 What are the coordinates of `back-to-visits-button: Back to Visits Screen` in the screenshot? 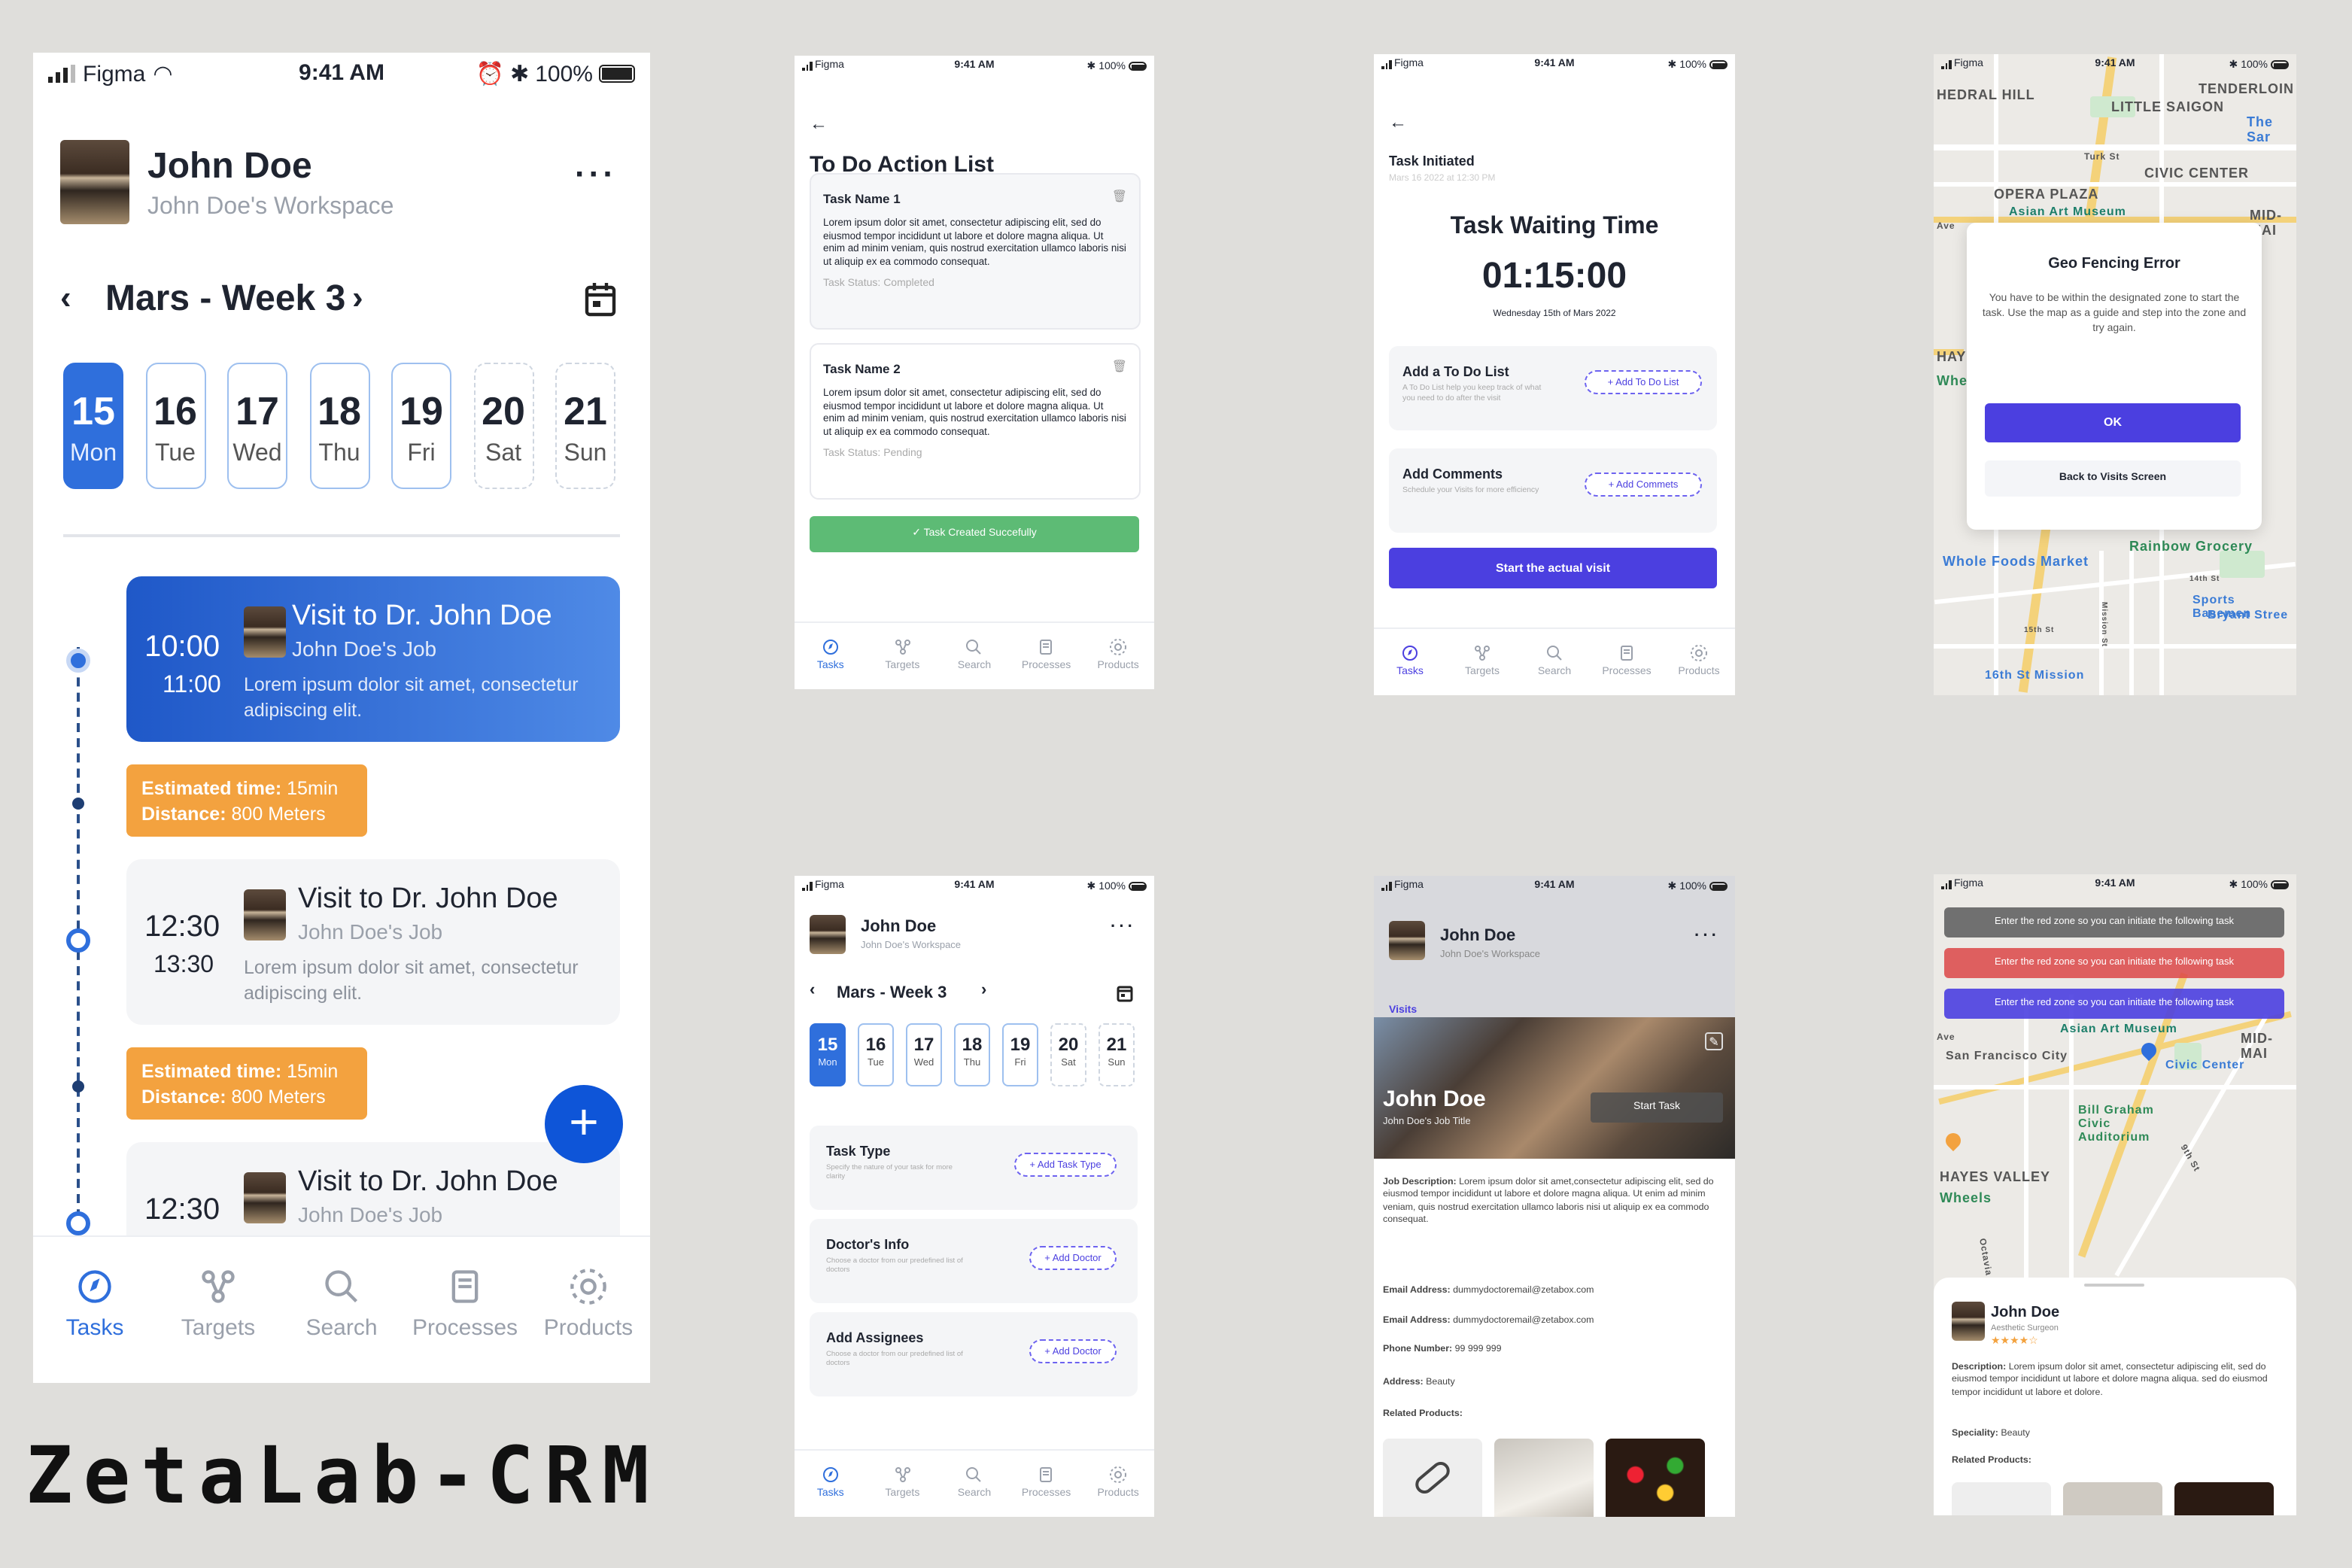 It's located at (2113, 478).